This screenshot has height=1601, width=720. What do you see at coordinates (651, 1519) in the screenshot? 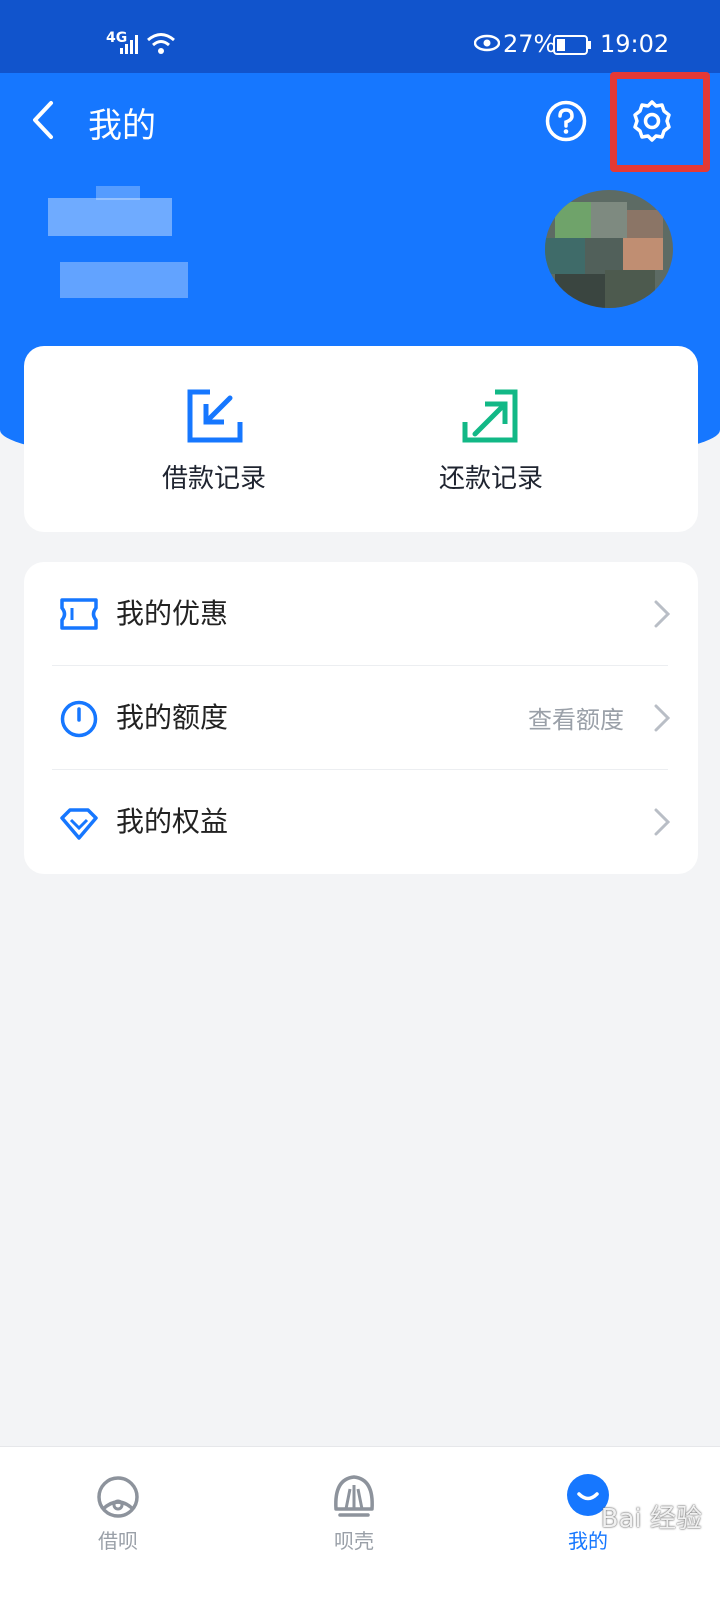
I see `watermark: Bai 经验` at bounding box center [651, 1519].